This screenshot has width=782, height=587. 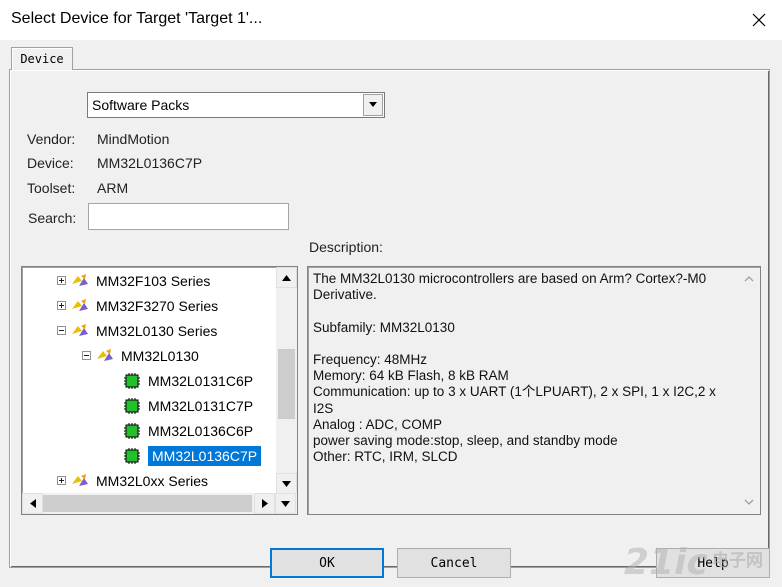 What do you see at coordinates (51, 139) in the screenshot?
I see `vendor-label: Vendor:` at bounding box center [51, 139].